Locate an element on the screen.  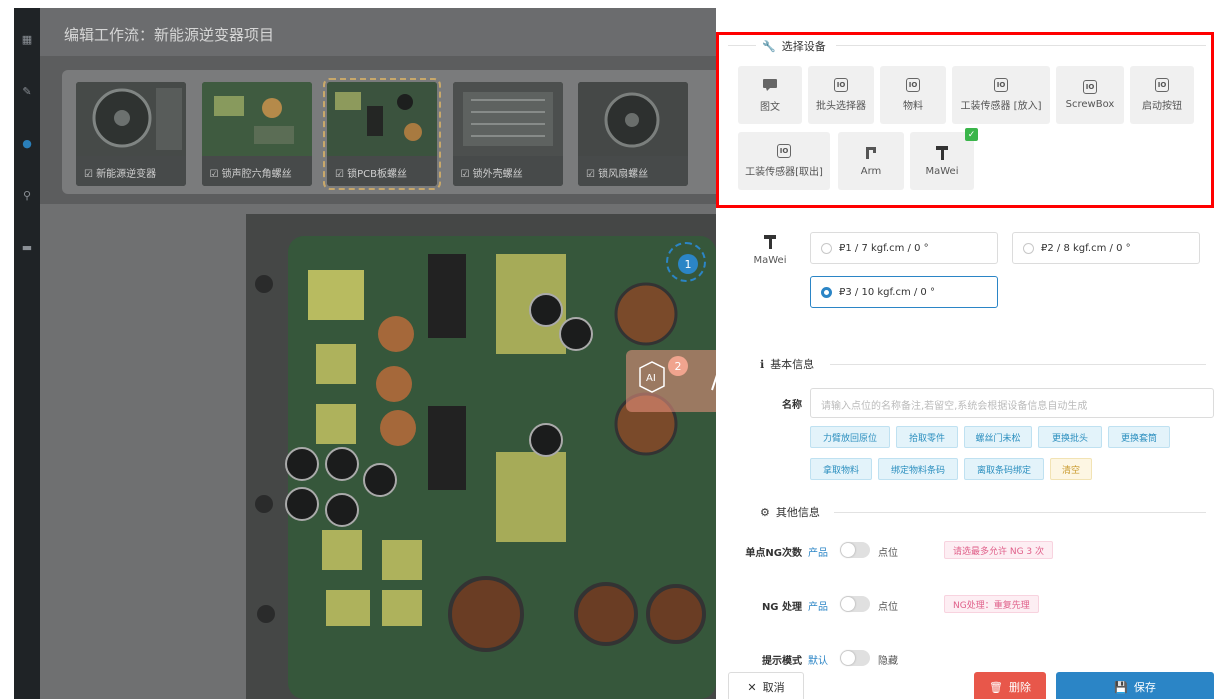
ng-handling-label: NG 处理 is located at coordinates (781, 607).